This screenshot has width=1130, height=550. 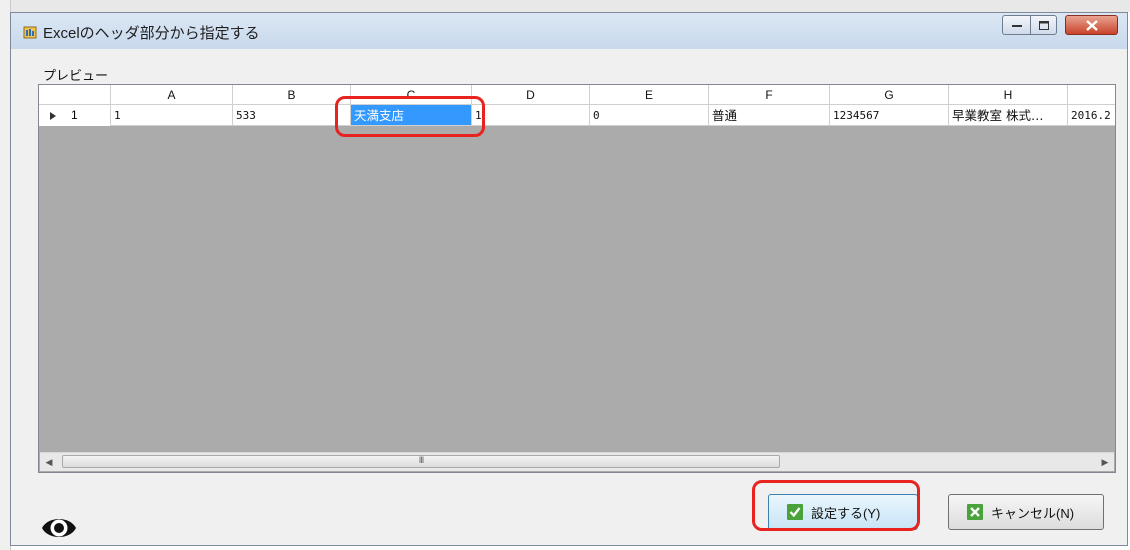 I want to click on cell-a1: 1, so click(x=172, y=115).